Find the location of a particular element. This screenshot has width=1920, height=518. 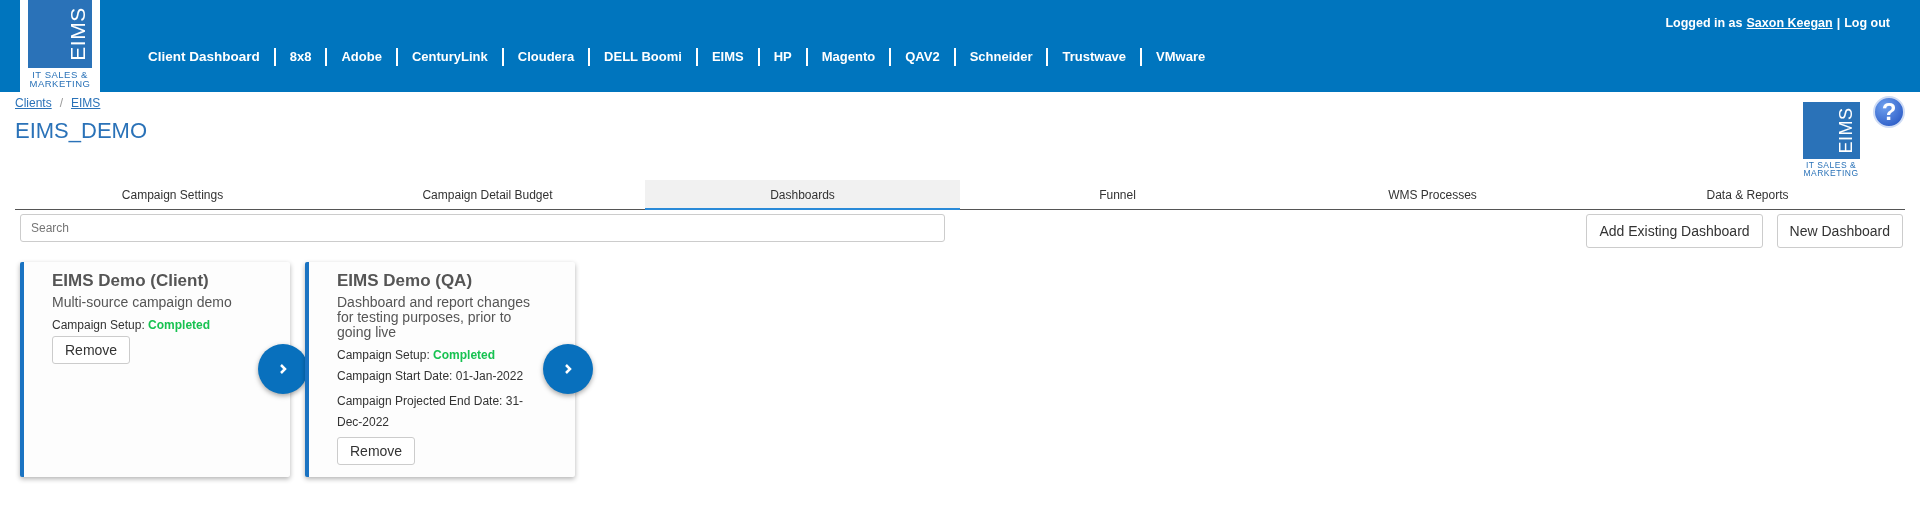

nav-link: CenturyLink is located at coordinates (448, 57).